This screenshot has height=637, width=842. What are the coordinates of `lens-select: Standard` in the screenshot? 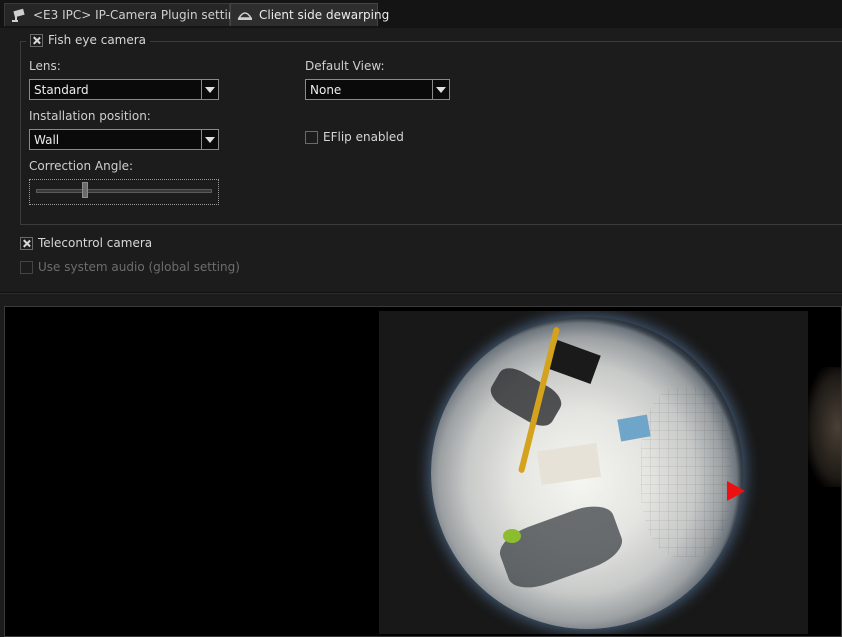 It's located at (124, 89).